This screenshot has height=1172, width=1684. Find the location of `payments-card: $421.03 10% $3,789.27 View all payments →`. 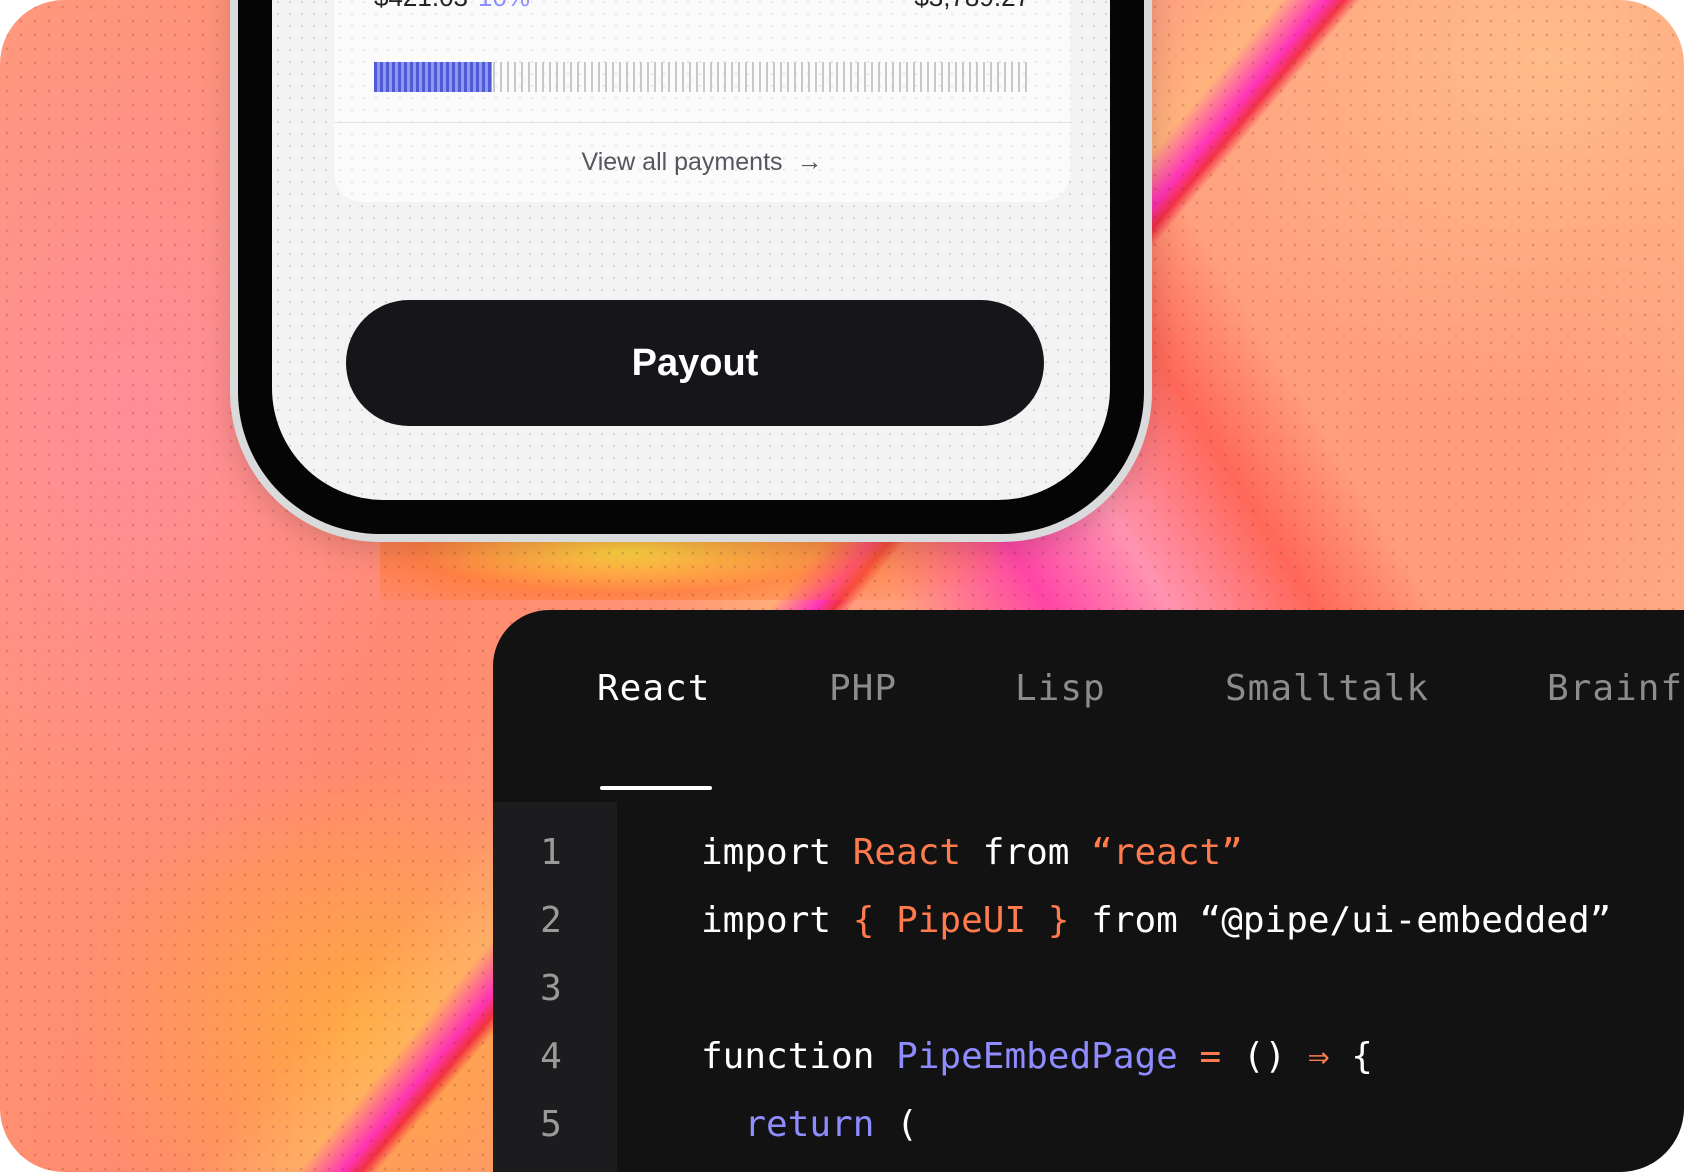

payments-card: $421.03 10% $3,789.27 View all payments → is located at coordinates (702, 101).